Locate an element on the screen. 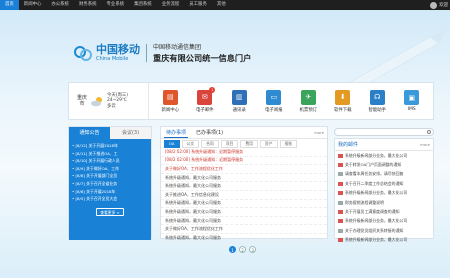 This screenshot has width=450, height=278. nav-tab-workflow: 业务流程 is located at coordinates (171, 5).